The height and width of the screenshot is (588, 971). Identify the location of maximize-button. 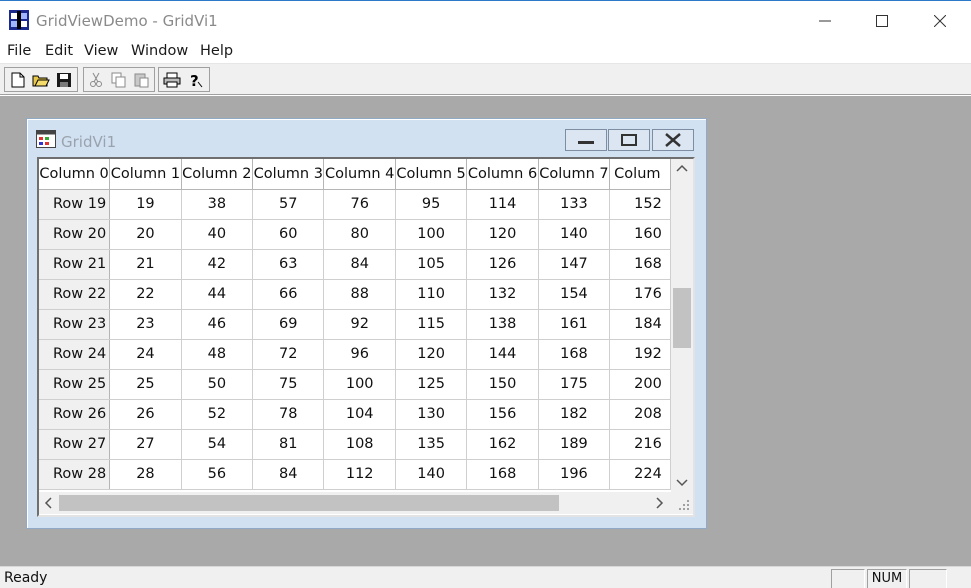
(882, 21).